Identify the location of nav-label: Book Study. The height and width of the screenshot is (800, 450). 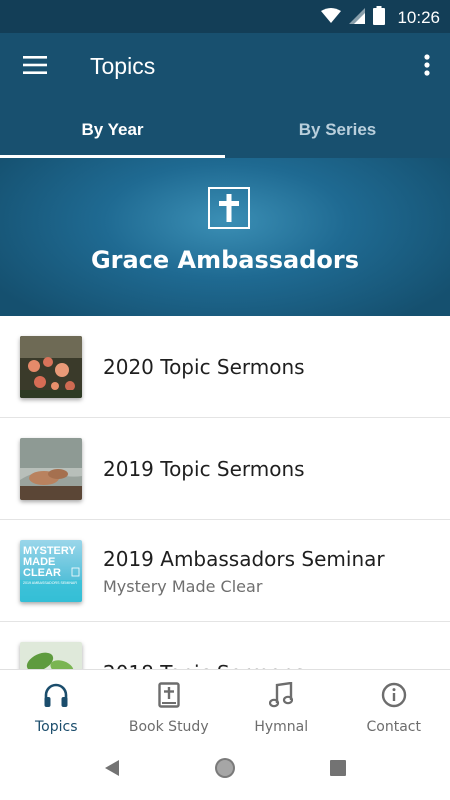
(168, 727).